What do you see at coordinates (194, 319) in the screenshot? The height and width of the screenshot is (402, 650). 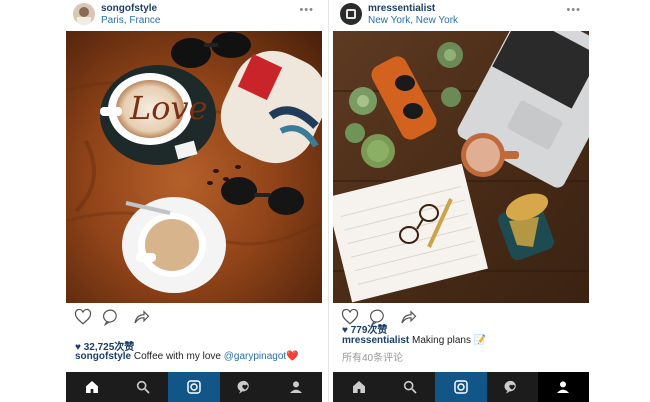 I see `post-actions` at bounding box center [194, 319].